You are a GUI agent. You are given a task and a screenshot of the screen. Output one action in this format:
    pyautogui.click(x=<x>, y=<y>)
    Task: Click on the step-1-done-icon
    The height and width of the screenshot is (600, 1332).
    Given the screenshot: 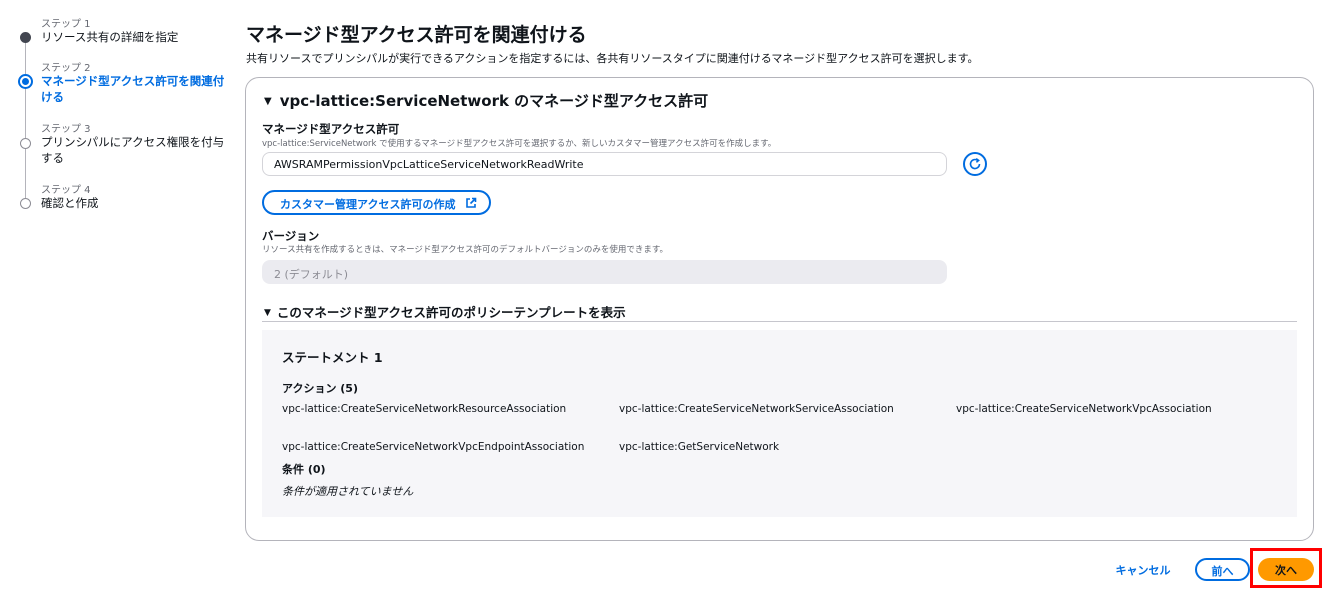 What is the action you would take?
    pyautogui.click(x=25, y=37)
    